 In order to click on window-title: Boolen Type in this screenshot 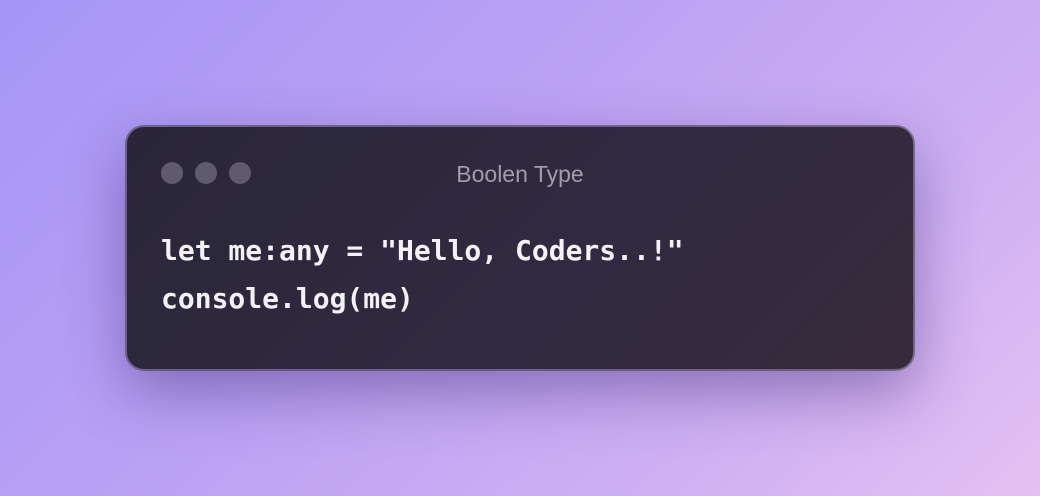, I will do `click(520, 174)`.